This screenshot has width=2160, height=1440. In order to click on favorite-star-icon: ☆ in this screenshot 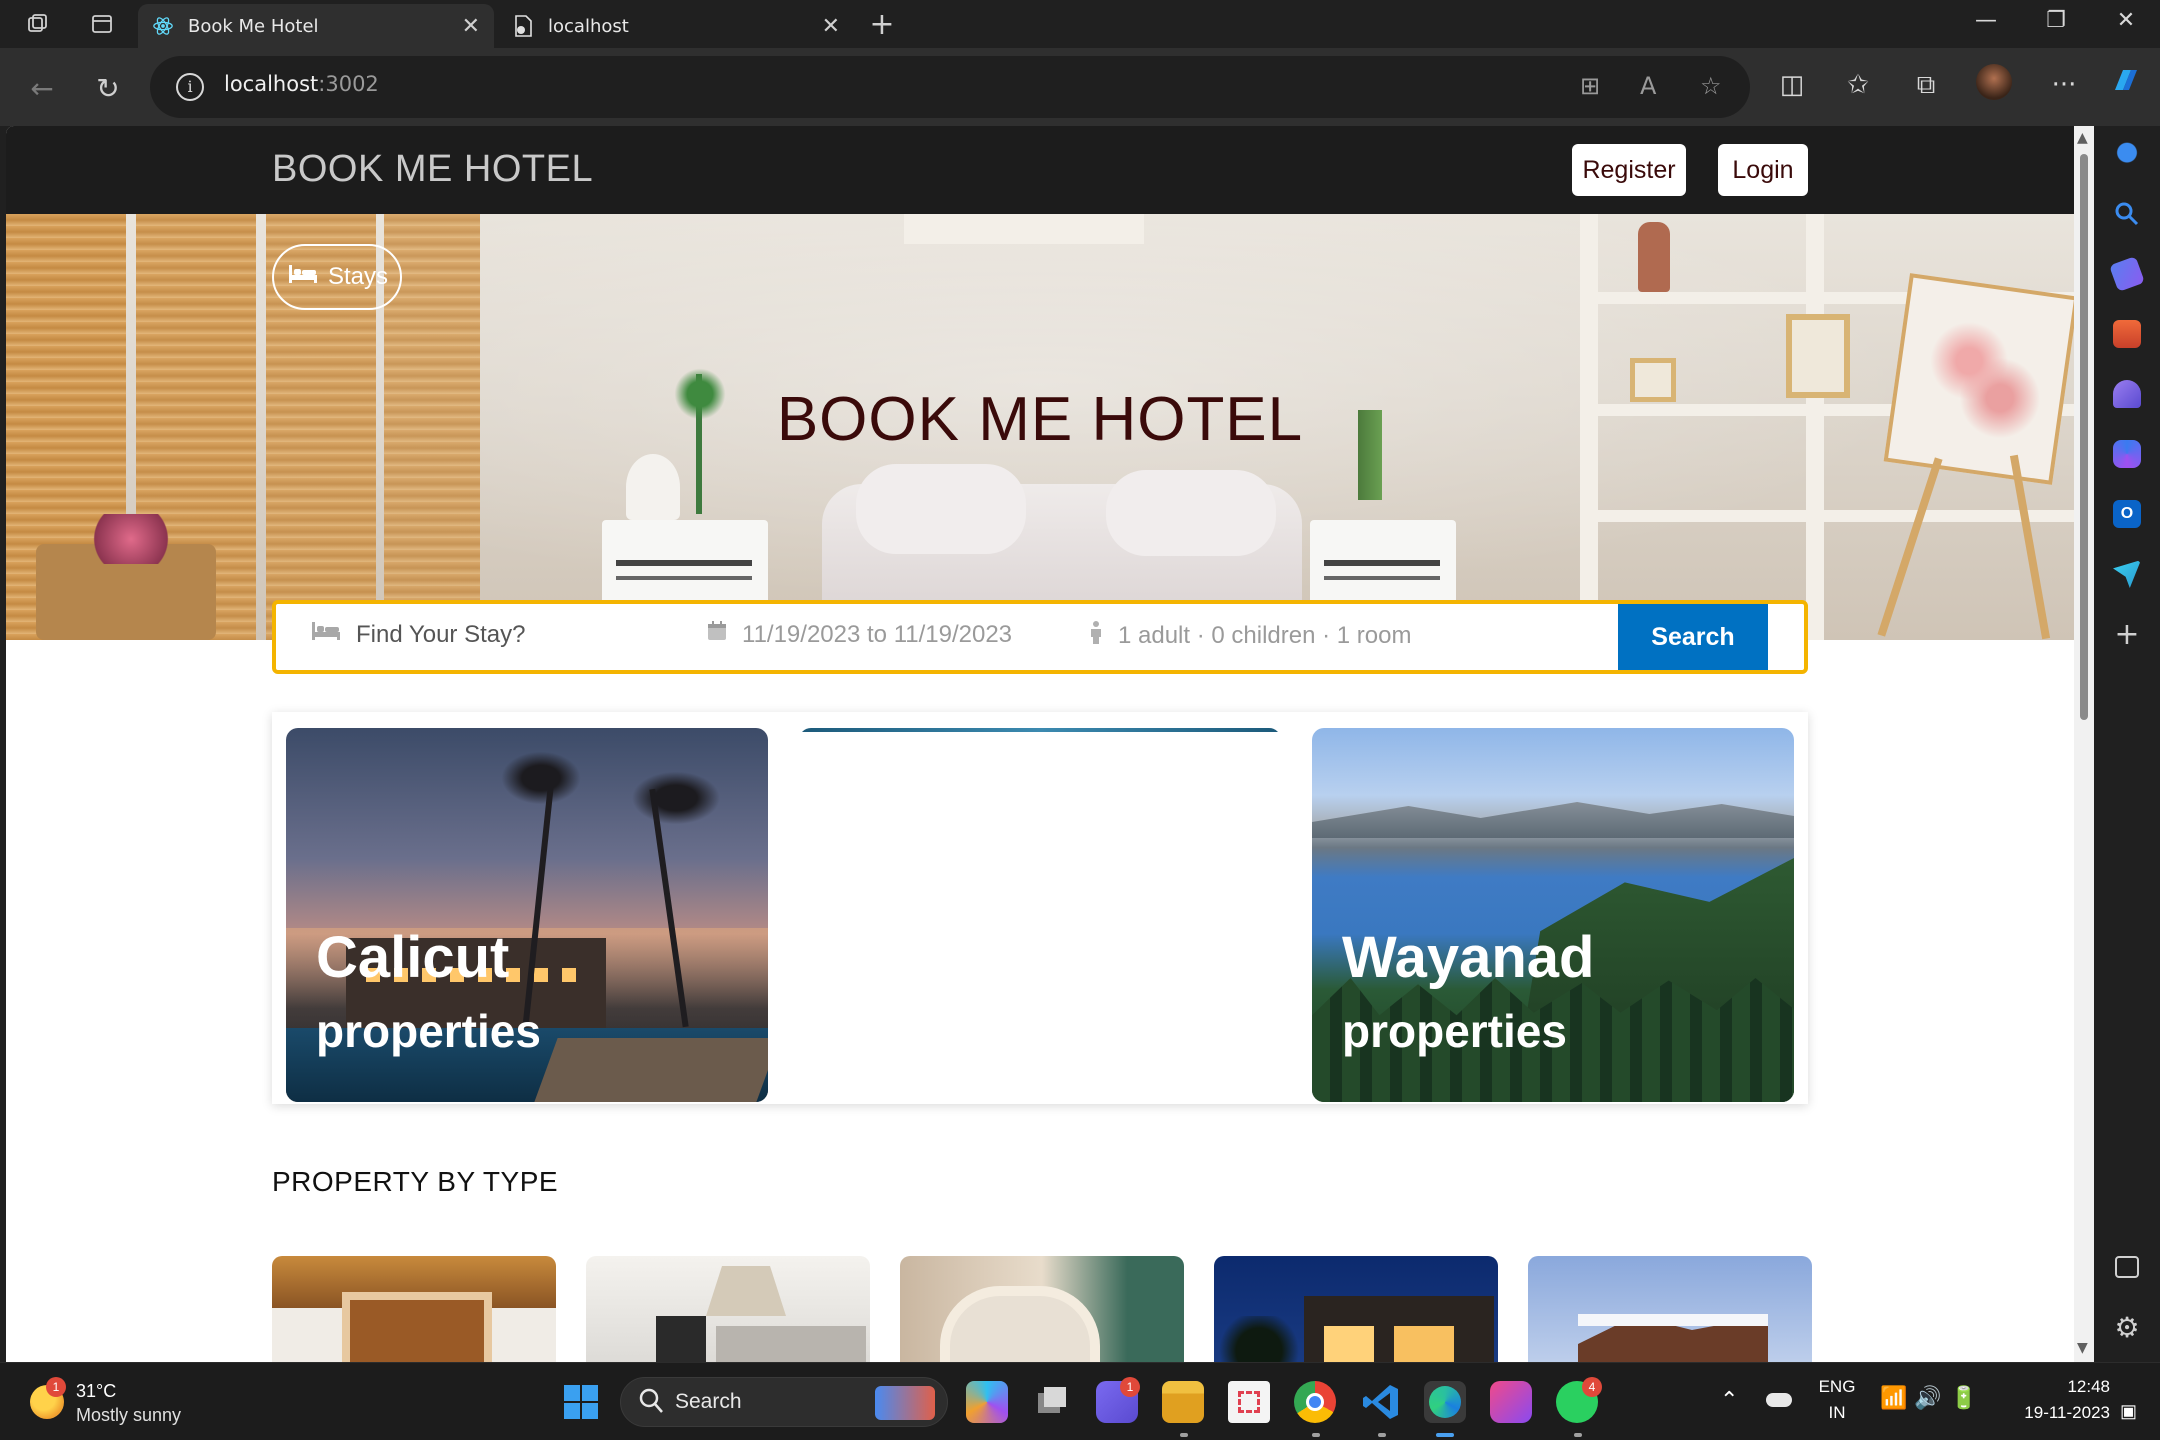, I will do `click(1711, 86)`.